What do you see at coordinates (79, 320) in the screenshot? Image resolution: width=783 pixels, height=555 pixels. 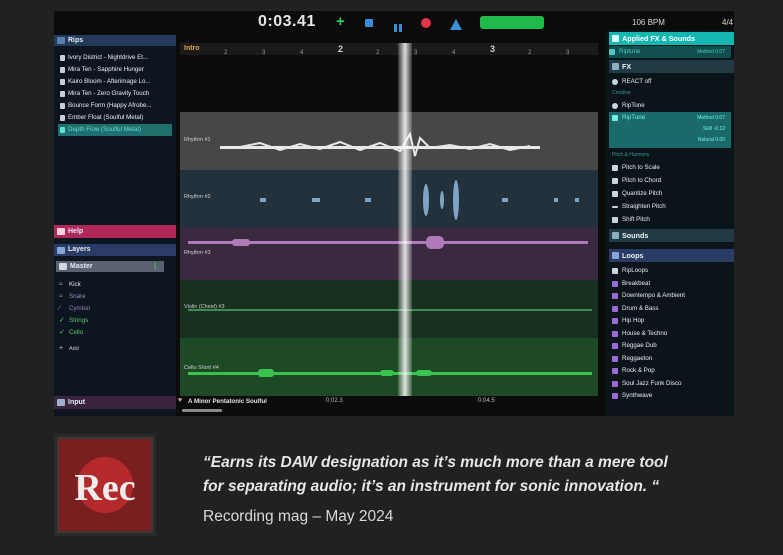 I see `layer-label: Strings` at bounding box center [79, 320].